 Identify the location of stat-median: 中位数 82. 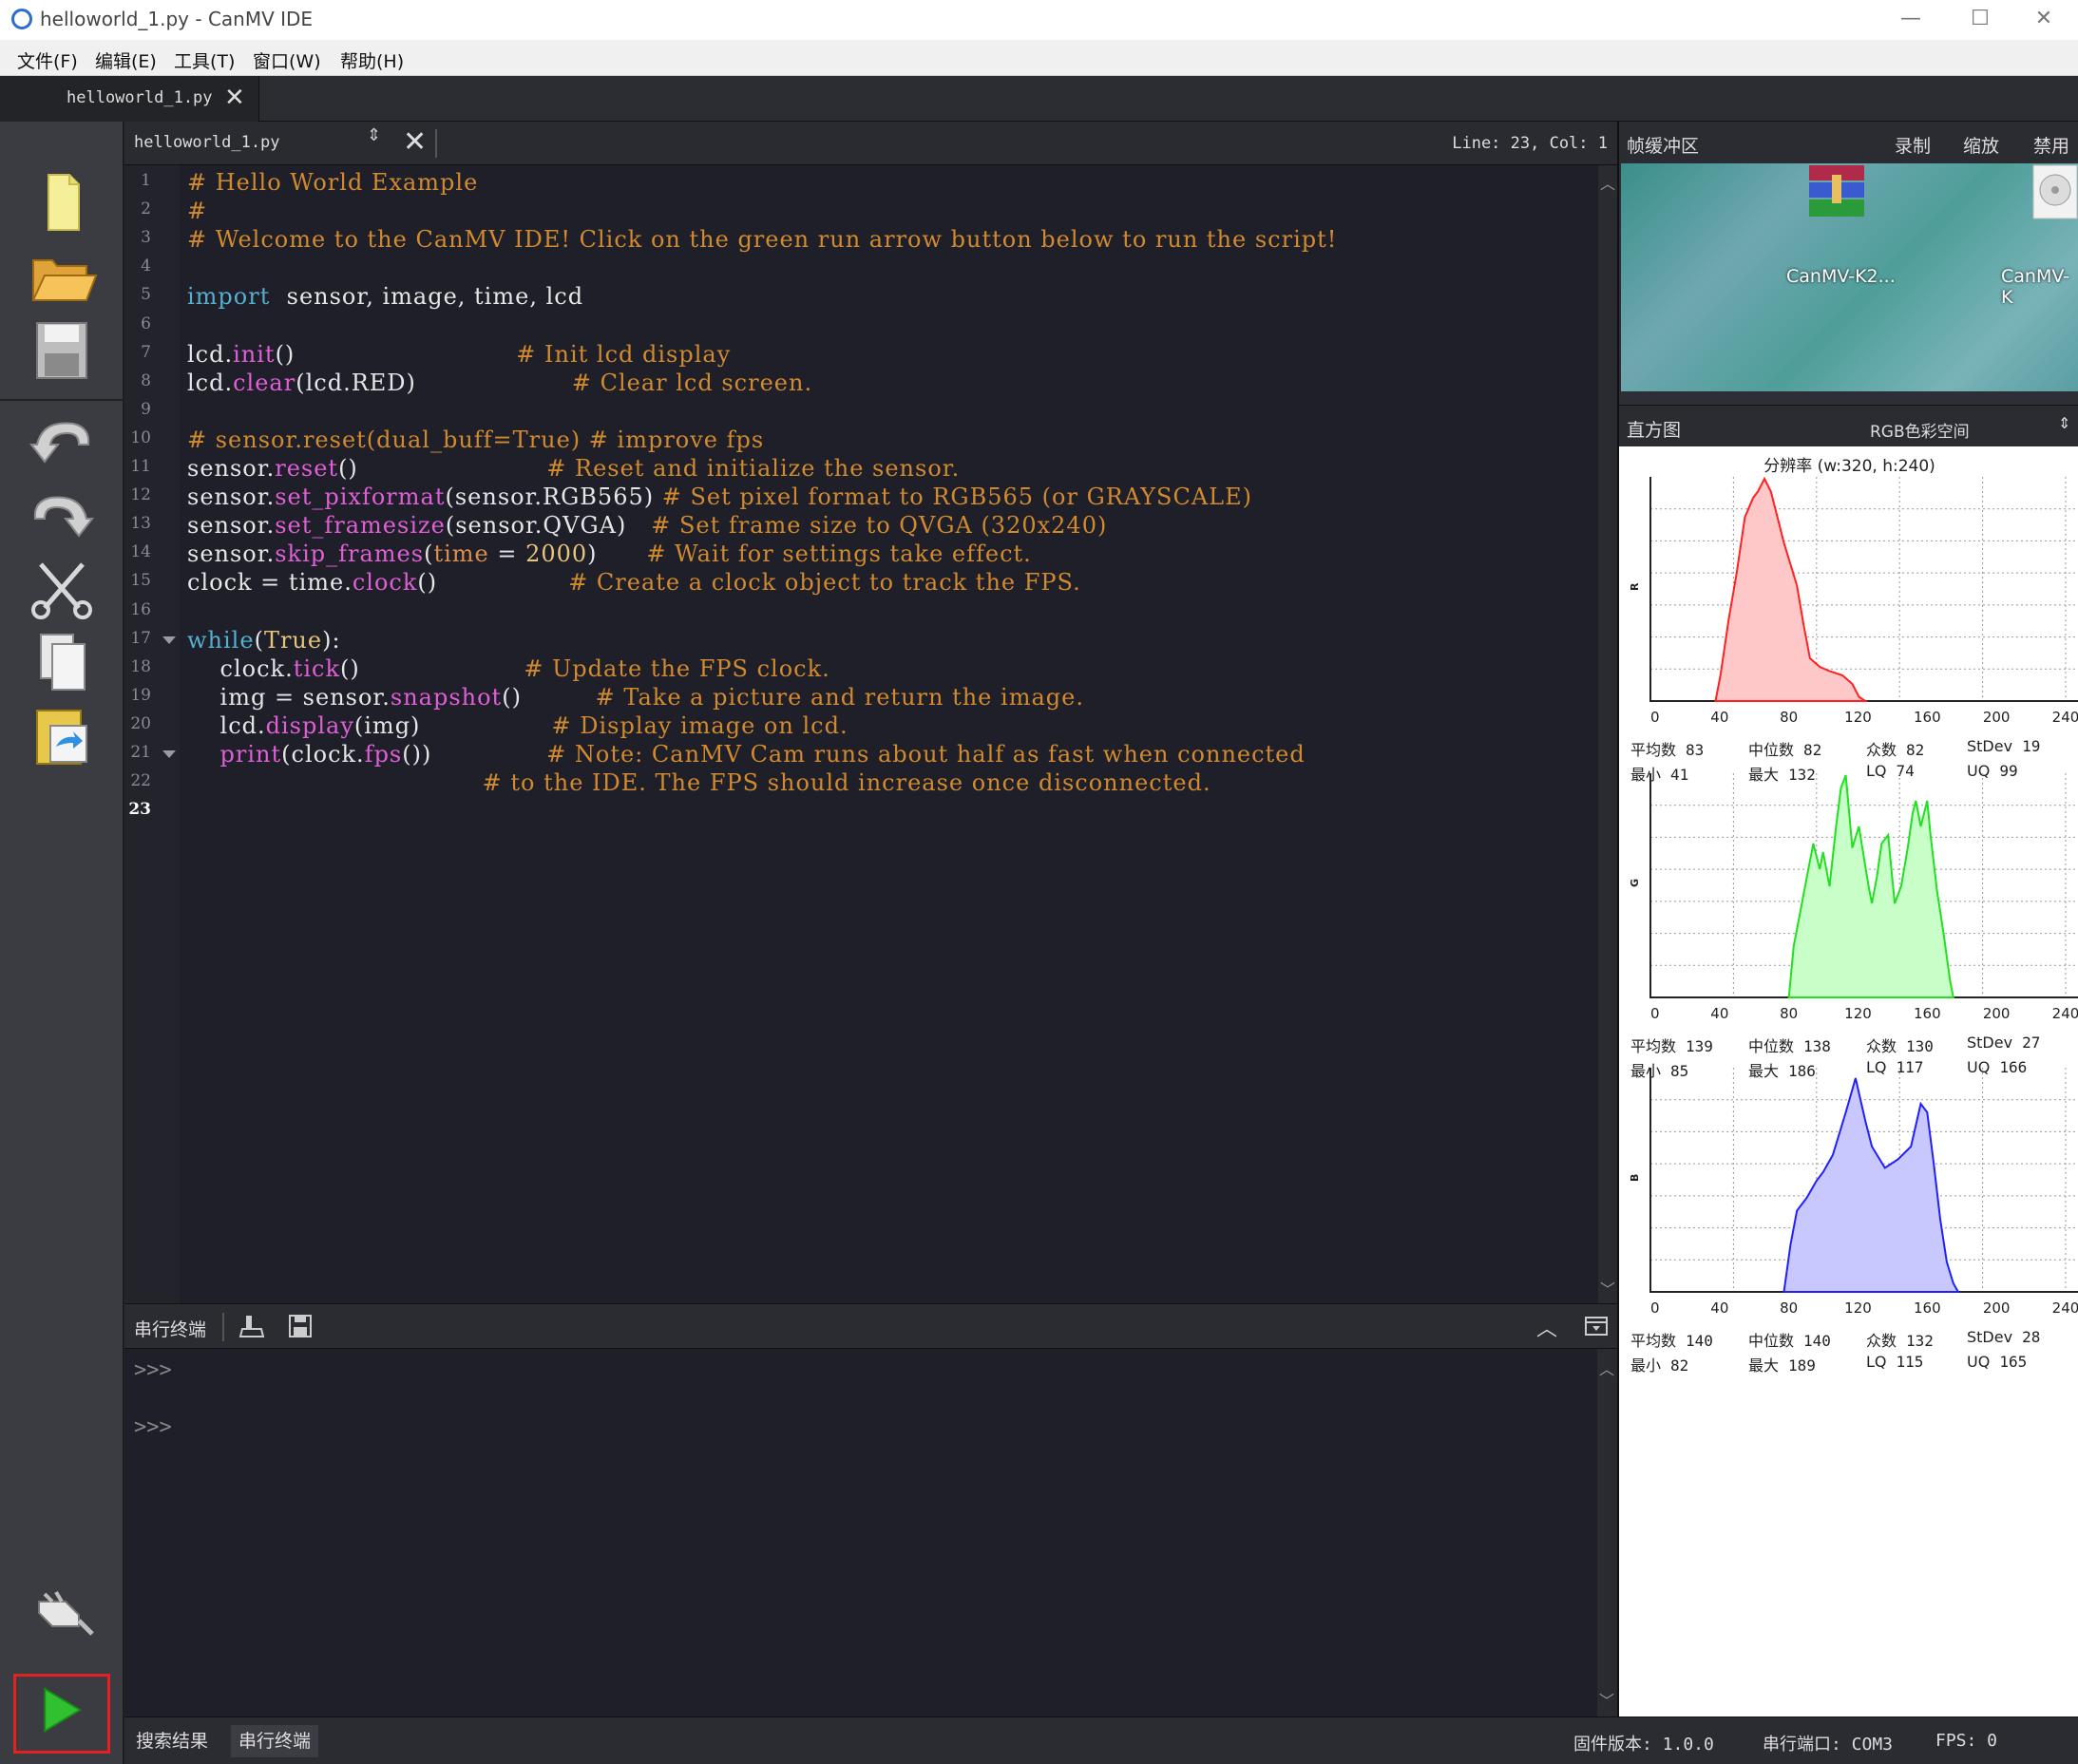
(1784, 748).